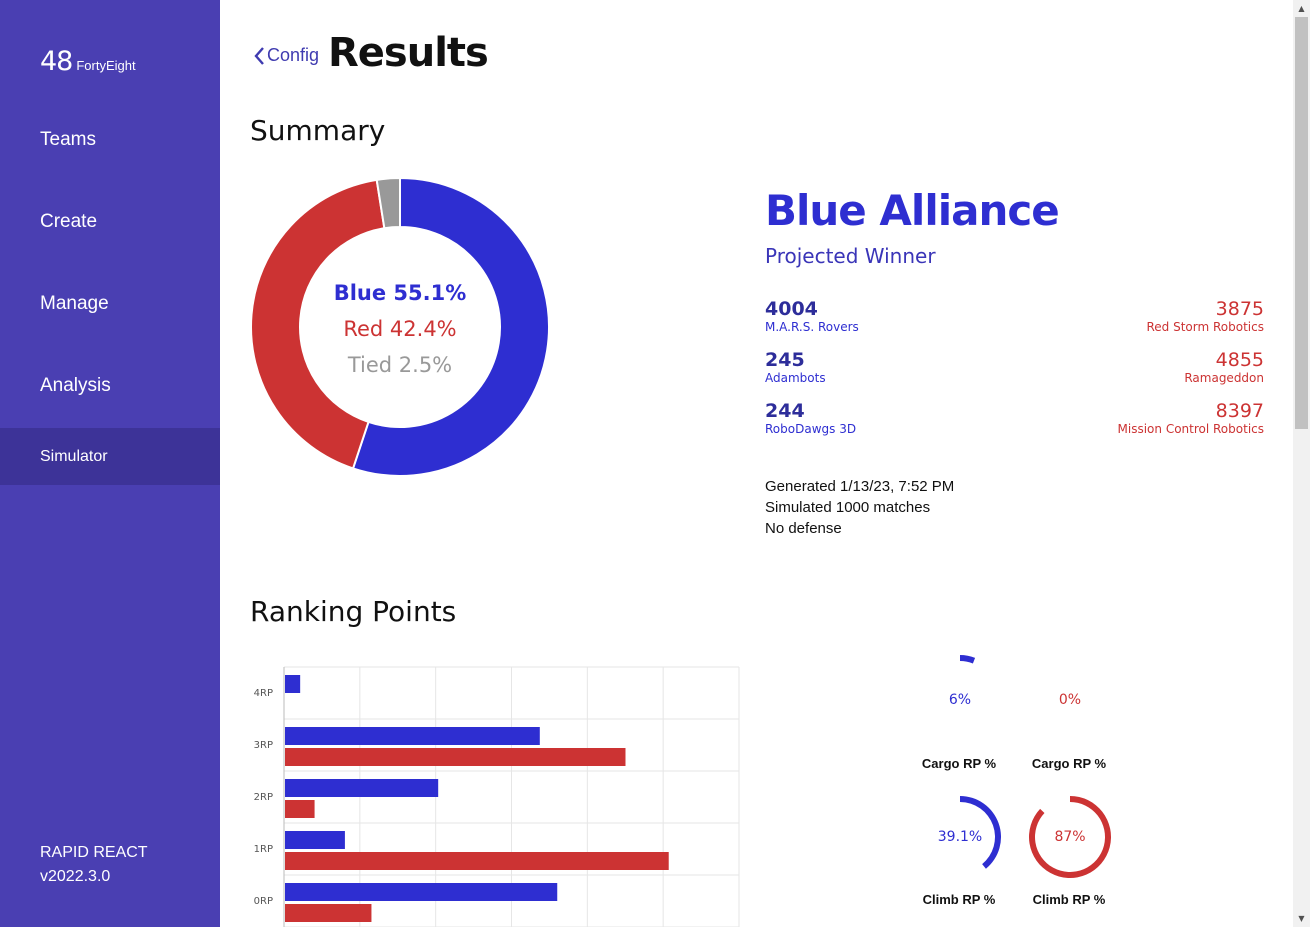  What do you see at coordinates (421, 892) in the screenshot?
I see `bar-blue-0rp` at bounding box center [421, 892].